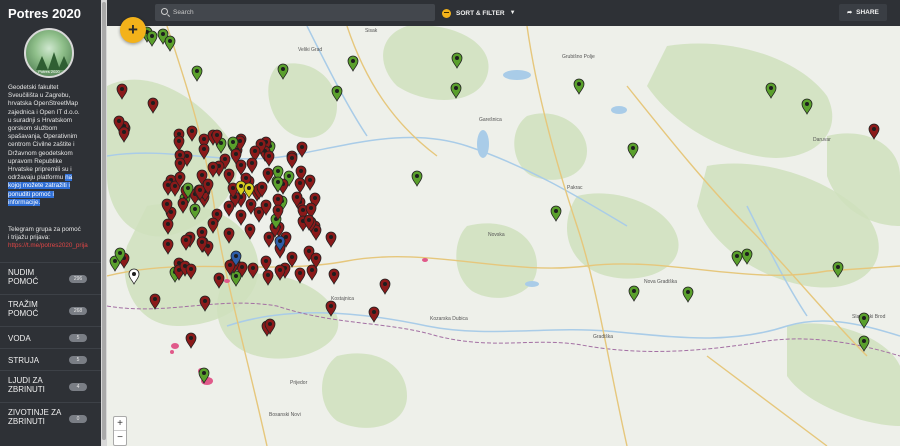 Image resolution: width=900 pixels, height=446 pixels. Describe the element at coordinates (120, 438) in the screenshot. I see `zoom-out-button: −` at that location.